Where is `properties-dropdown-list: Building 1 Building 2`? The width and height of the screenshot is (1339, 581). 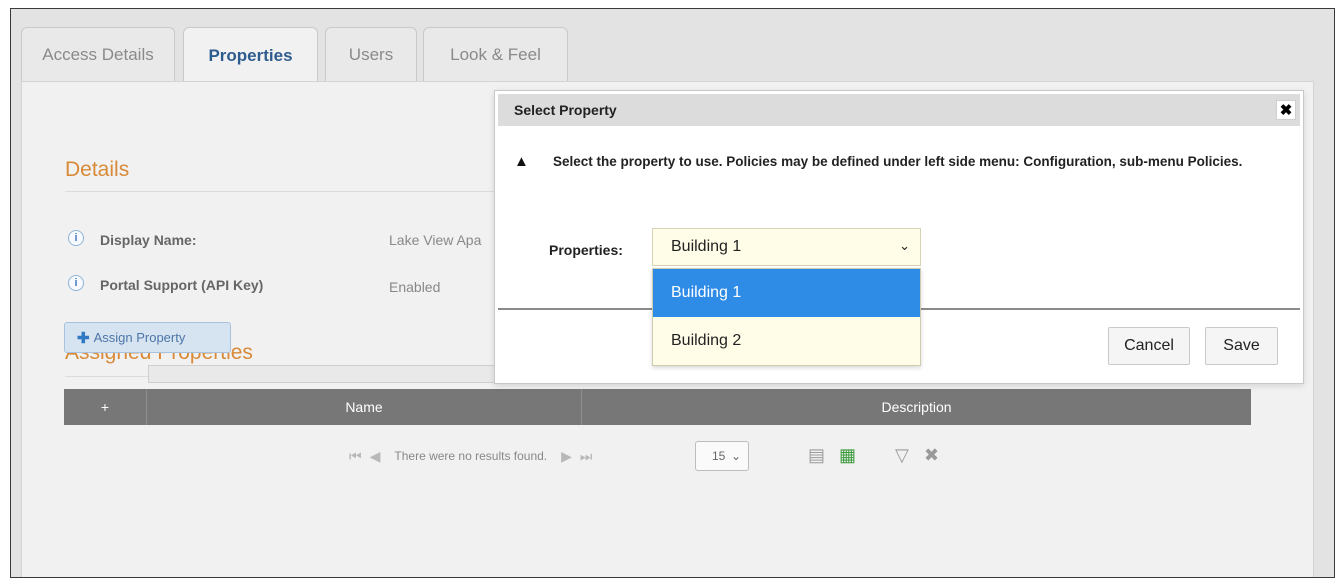
properties-dropdown-list: Building 1 Building 2 is located at coordinates (786, 317).